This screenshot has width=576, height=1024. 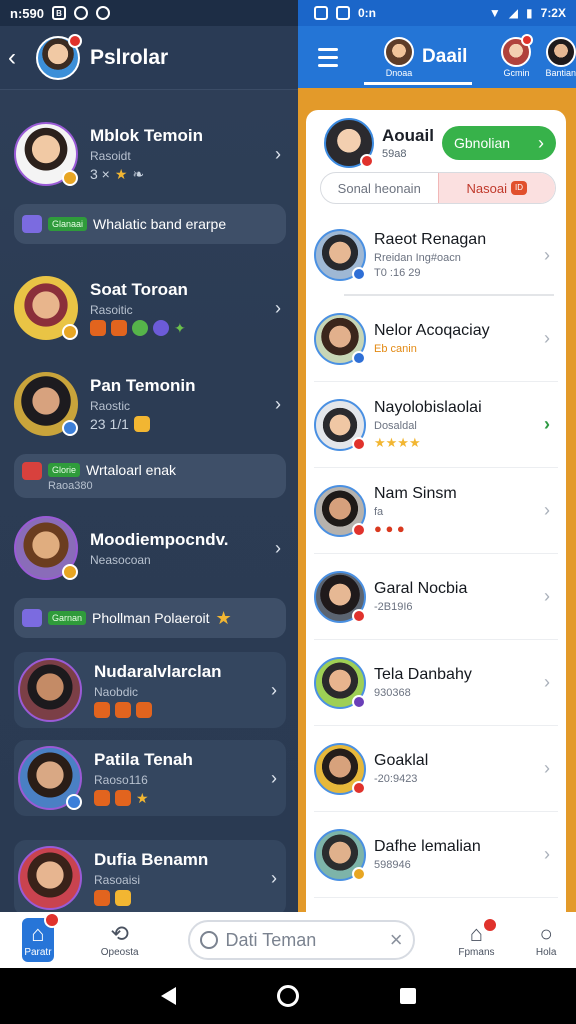 What do you see at coordinates (546, 940) in the screenshot?
I see `nav-help: ○ Hola` at bounding box center [546, 940].